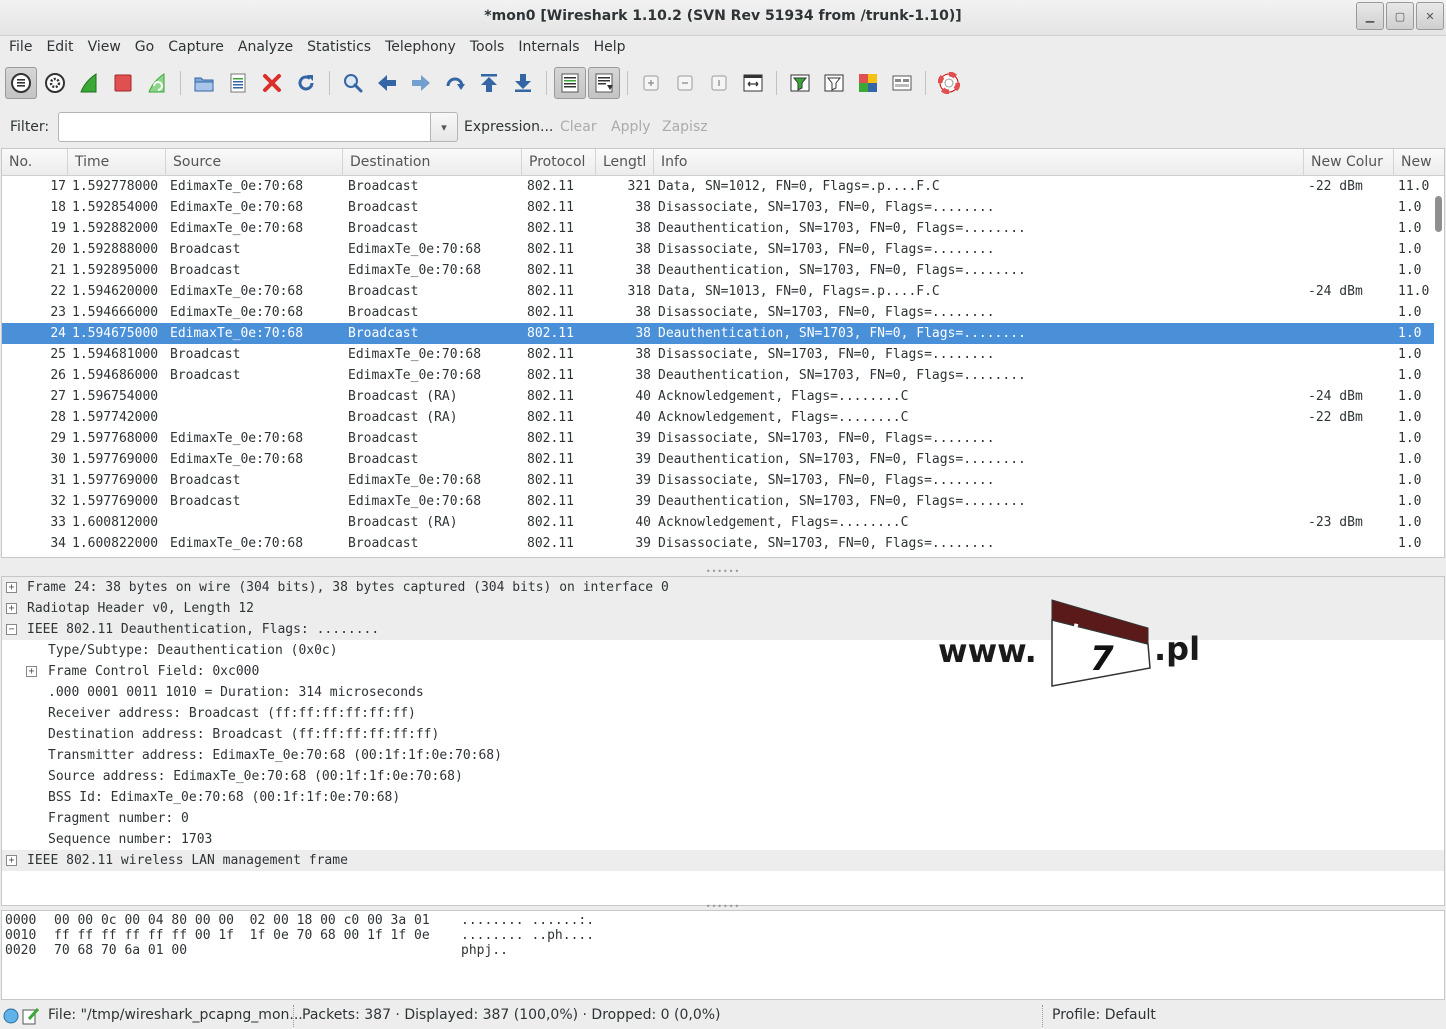 This screenshot has width=1446, height=1029. I want to click on edit-comment-icon, so click(31, 1016).